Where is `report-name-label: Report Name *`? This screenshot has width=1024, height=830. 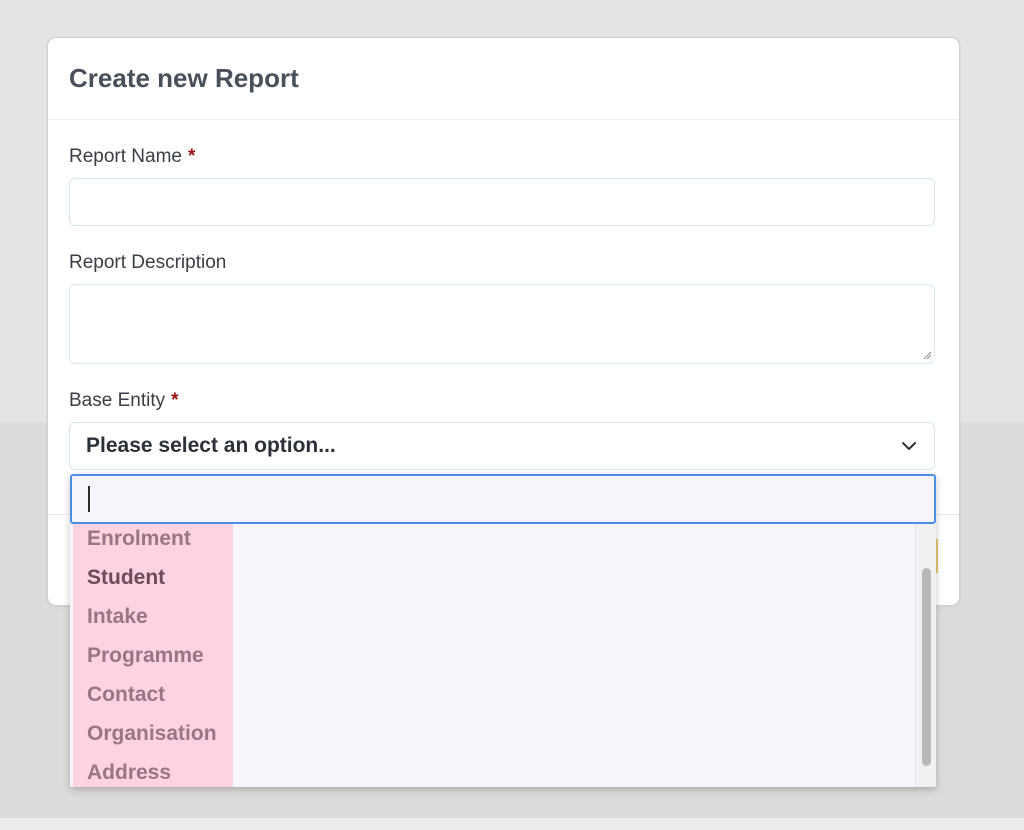 report-name-label: Report Name * is located at coordinates (132, 157).